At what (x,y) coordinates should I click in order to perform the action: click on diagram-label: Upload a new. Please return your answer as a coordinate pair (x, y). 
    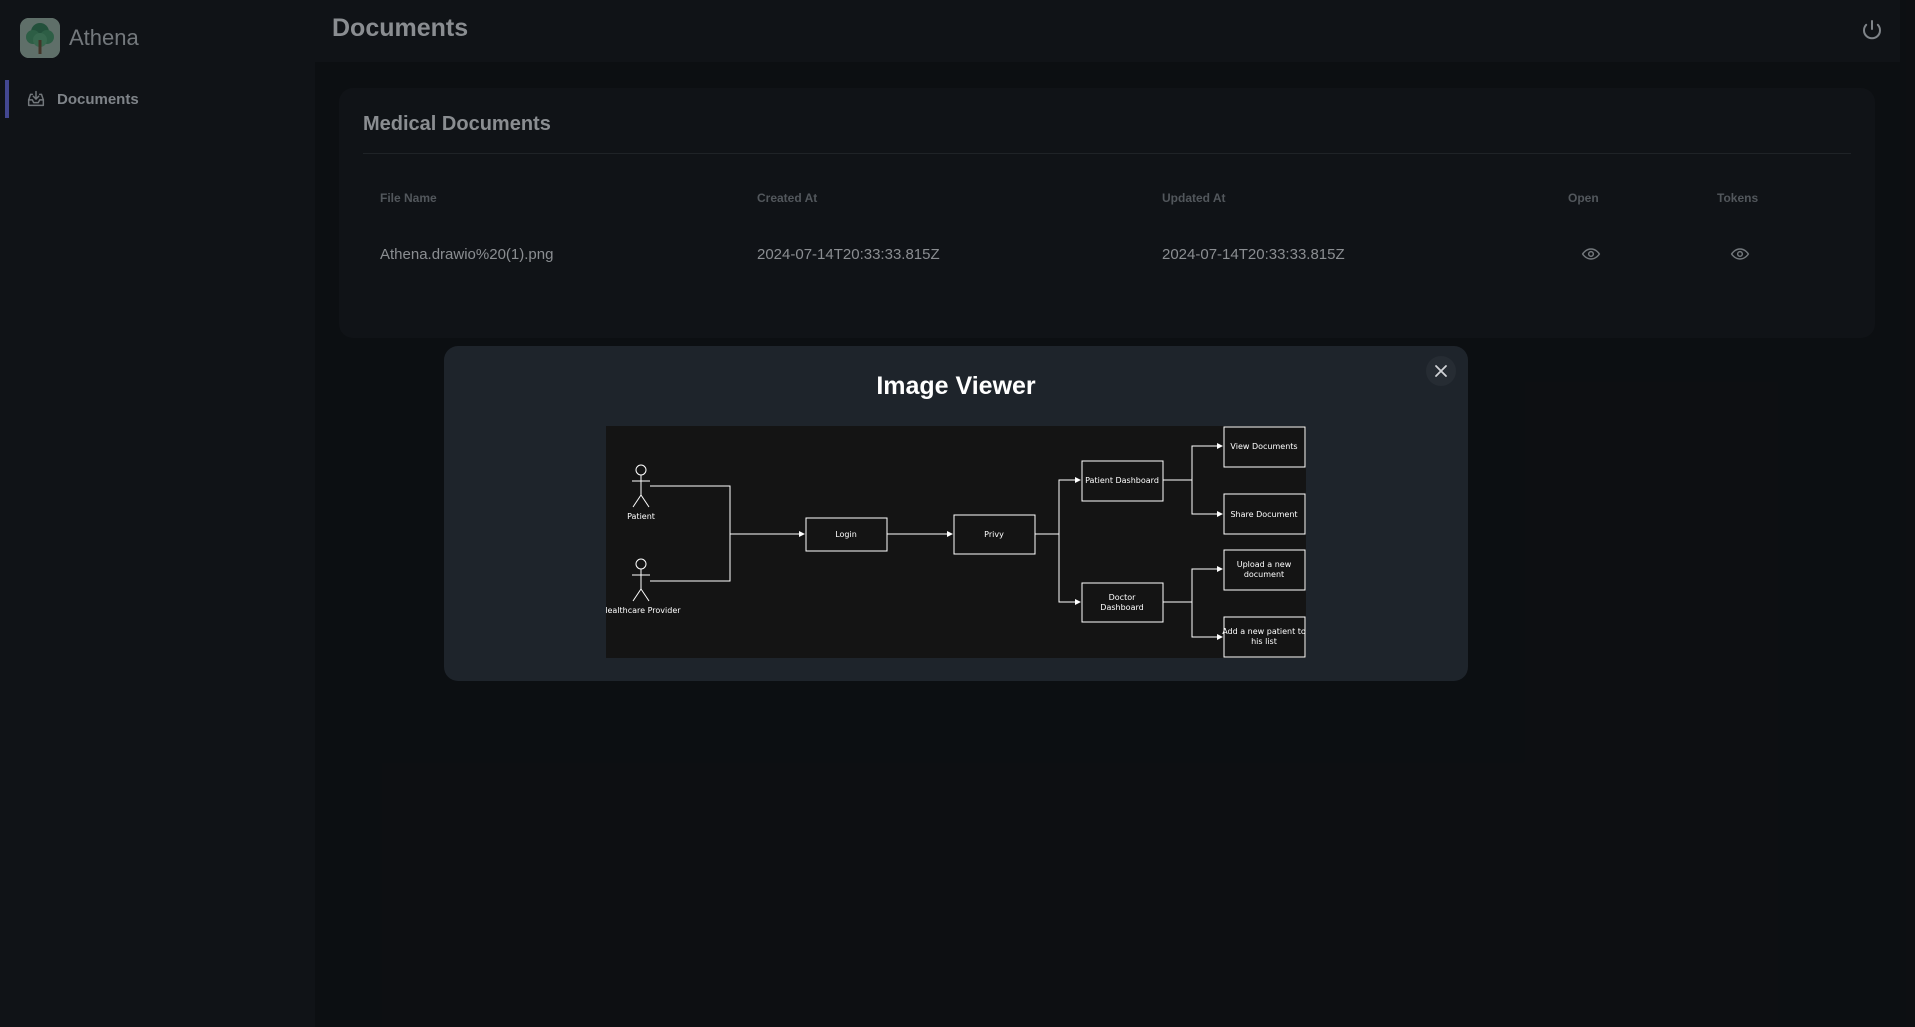
    Looking at the image, I should click on (1264, 564).